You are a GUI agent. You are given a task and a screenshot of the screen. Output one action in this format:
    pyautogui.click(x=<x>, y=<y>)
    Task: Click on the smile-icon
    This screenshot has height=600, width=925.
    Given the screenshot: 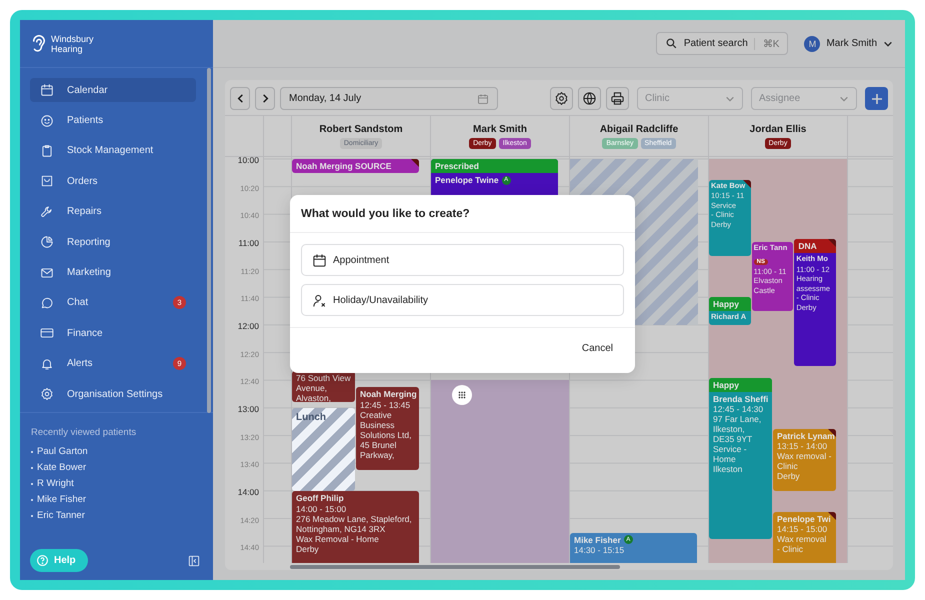 What is the action you would take?
    pyautogui.click(x=47, y=121)
    